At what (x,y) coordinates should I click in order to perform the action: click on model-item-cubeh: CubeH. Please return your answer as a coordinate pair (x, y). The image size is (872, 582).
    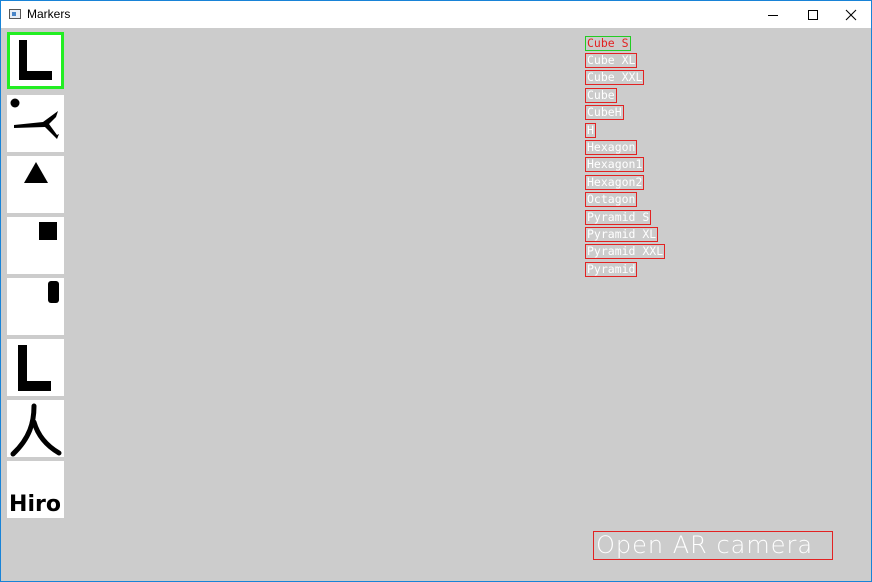
    Looking at the image, I should click on (604, 112).